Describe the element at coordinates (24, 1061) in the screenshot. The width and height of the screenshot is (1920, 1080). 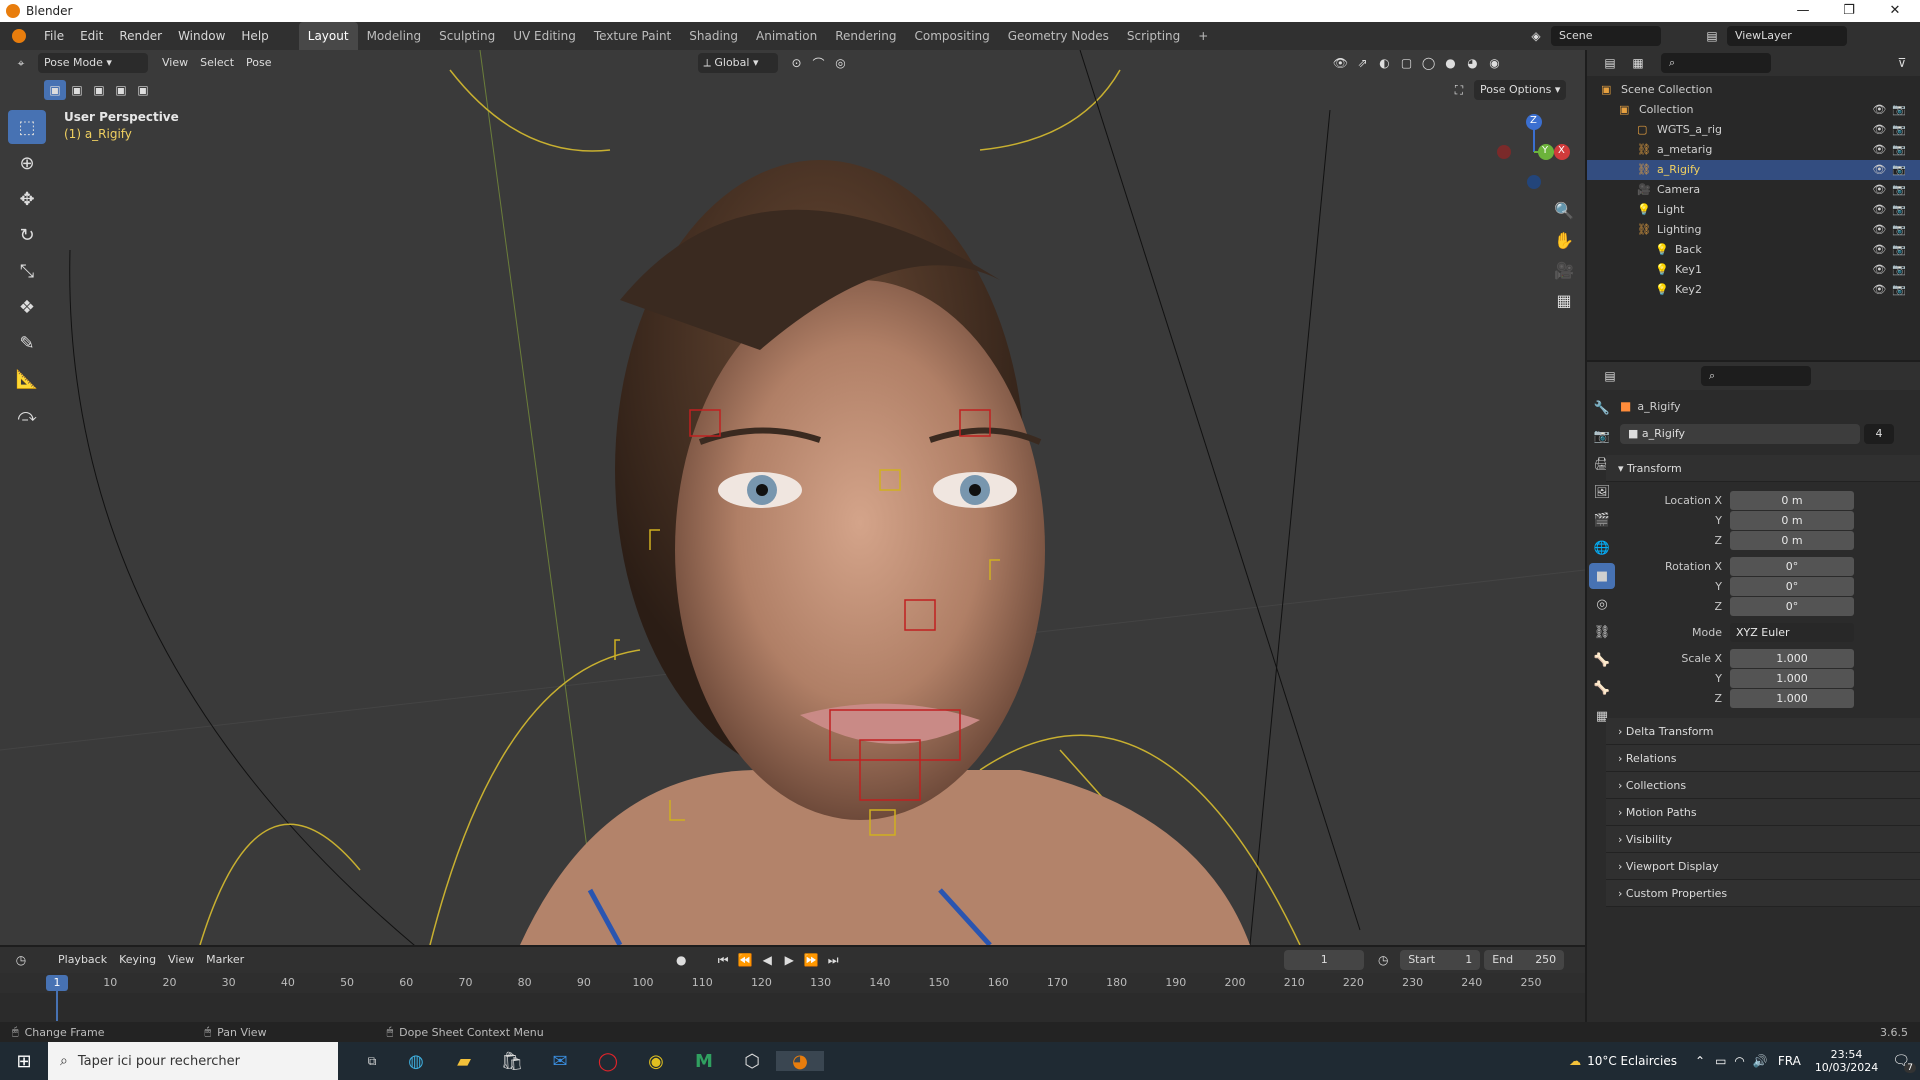
I see `windows-start-icon: ⊞` at that location.